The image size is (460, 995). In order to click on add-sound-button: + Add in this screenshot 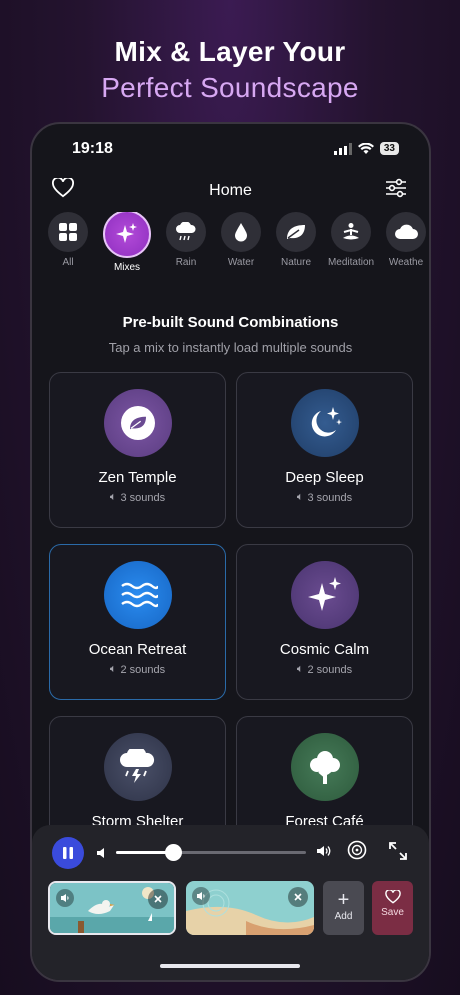, I will do `click(343, 908)`.